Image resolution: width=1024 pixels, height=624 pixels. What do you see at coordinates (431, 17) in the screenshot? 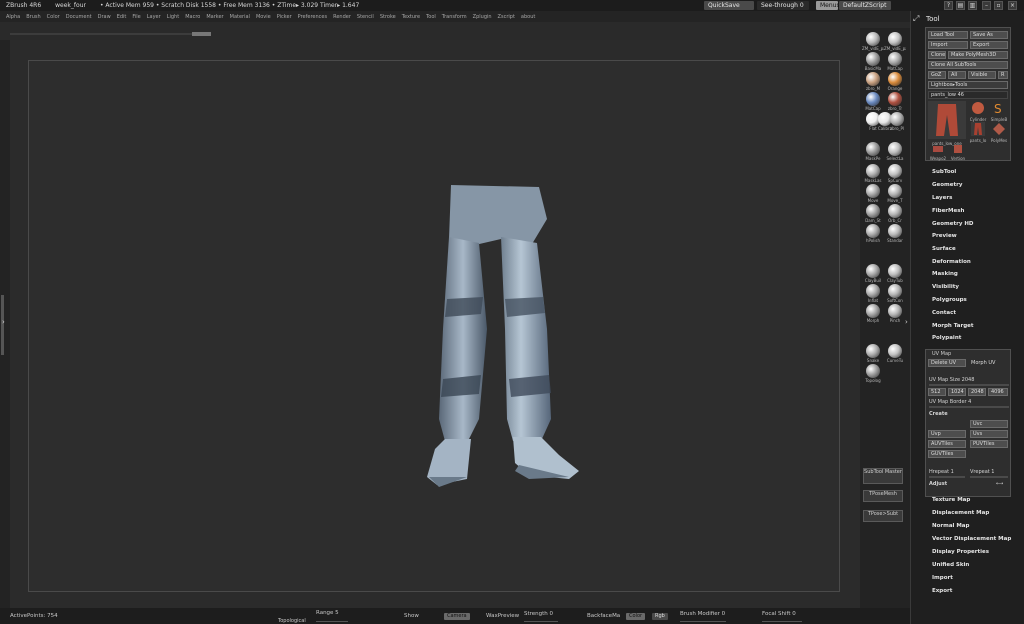
I see `menu-tool: Tool` at bounding box center [431, 17].